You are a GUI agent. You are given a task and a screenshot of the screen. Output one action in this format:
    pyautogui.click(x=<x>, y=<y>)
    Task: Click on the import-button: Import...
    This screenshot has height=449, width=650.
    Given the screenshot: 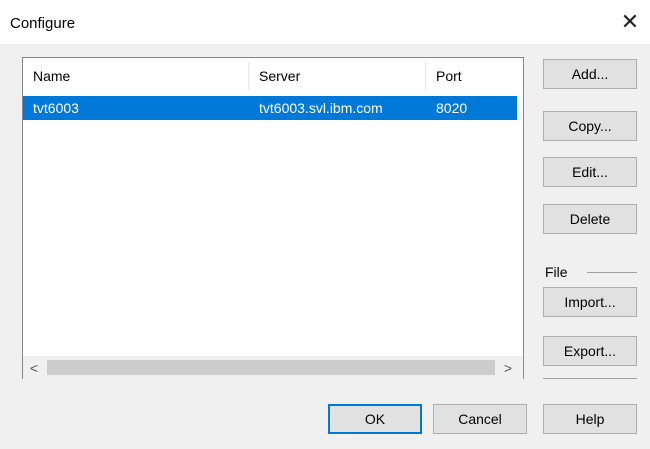 What is the action you would take?
    pyautogui.click(x=590, y=302)
    